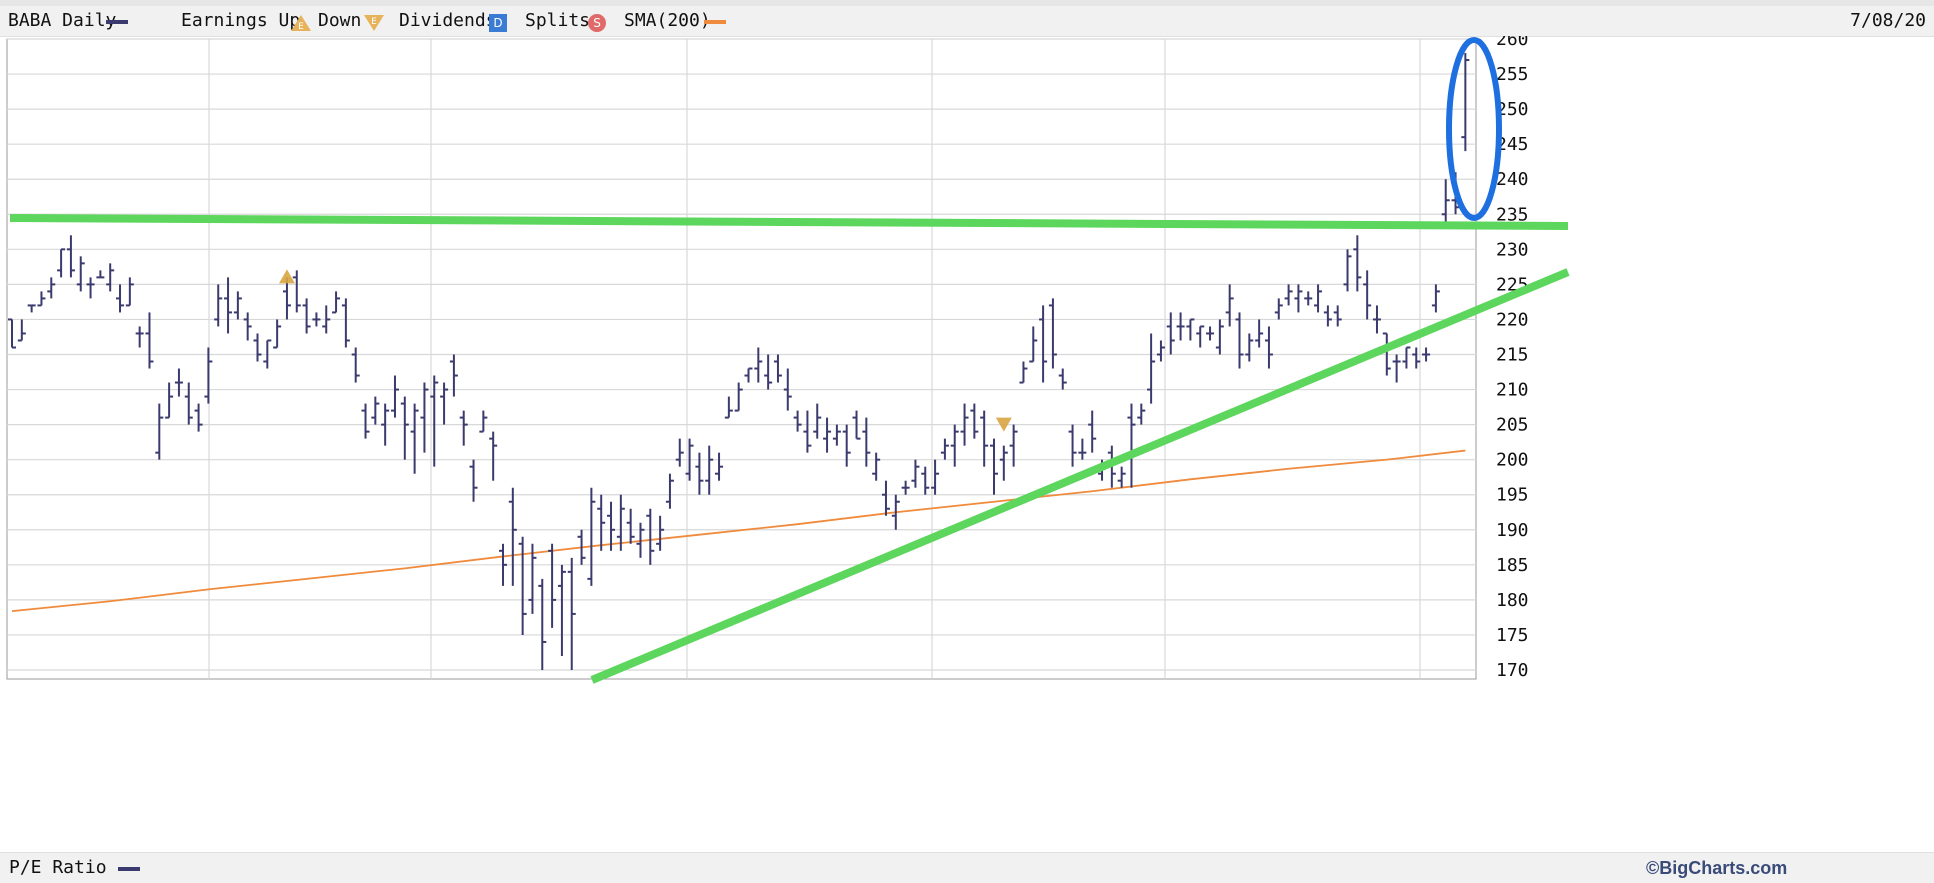 The width and height of the screenshot is (1934, 883). I want to click on y-tick-label: 260, so click(1512, 43).